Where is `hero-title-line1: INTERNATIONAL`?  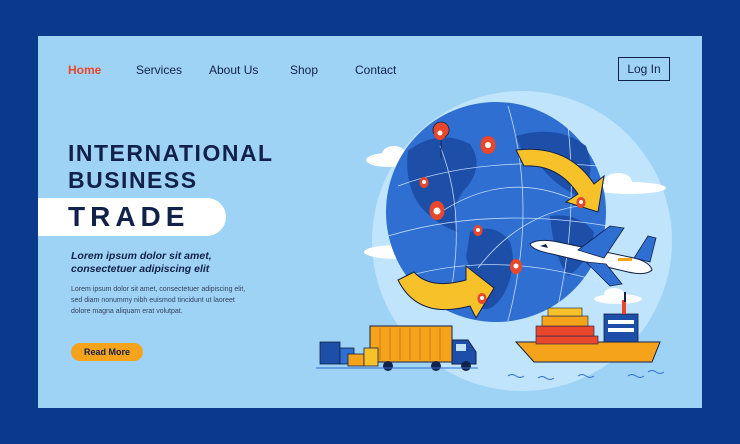 hero-title-line1: INTERNATIONAL is located at coordinates (171, 153).